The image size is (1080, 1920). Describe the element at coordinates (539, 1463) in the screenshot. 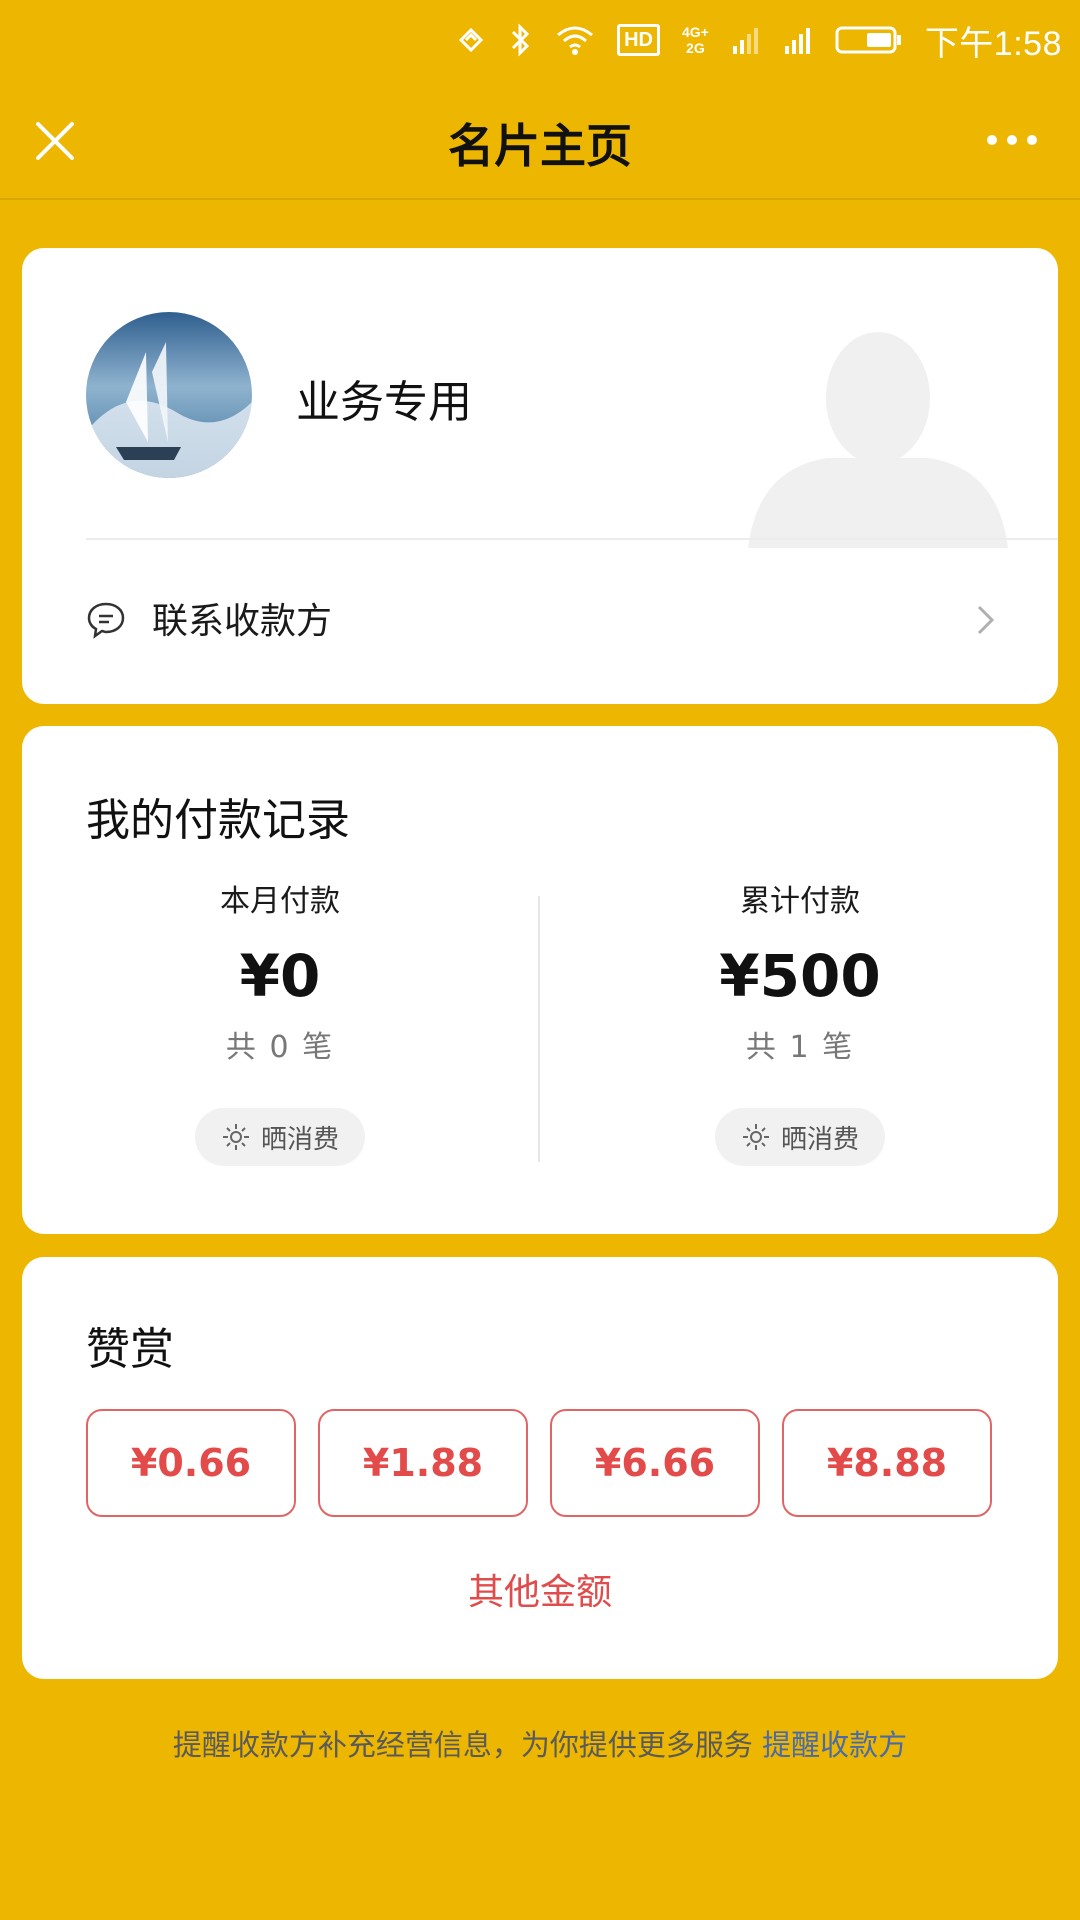

I see `tip-amount-list: ¥0.66 ¥1.88 ¥6.66 ¥8.88` at that location.